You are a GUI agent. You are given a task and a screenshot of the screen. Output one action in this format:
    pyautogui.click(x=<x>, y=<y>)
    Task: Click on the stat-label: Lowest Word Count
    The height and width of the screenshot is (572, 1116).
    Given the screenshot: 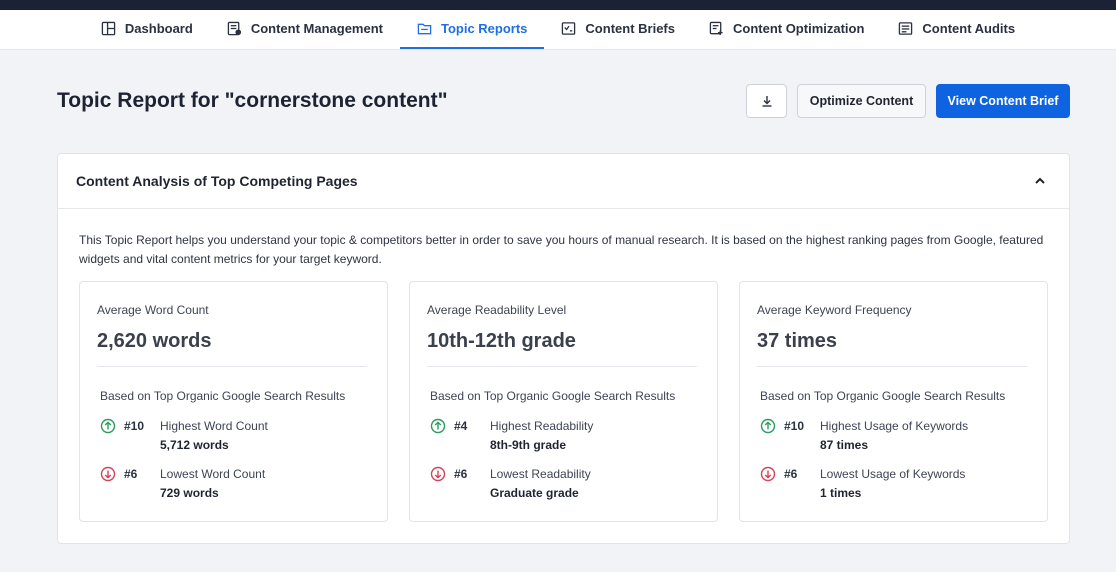 What is the action you would take?
    pyautogui.click(x=213, y=474)
    